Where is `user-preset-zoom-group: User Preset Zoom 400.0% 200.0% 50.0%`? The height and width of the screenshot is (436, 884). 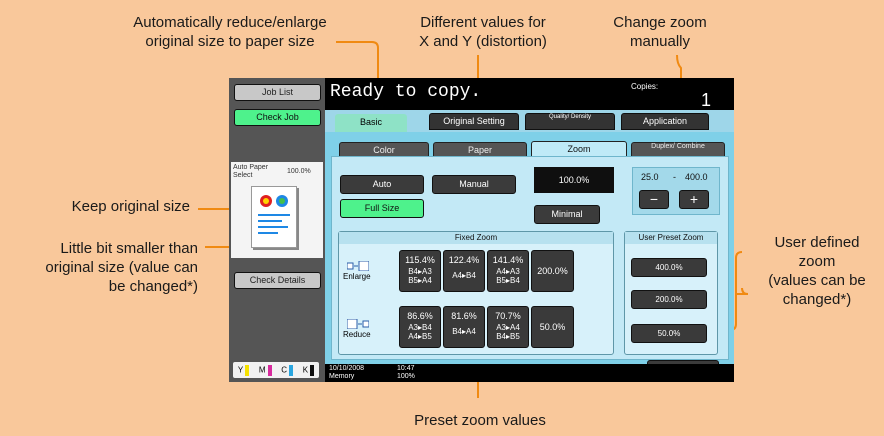 user-preset-zoom-group: User Preset Zoom 400.0% 200.0% 50.0% is located at coordinates (671, 293).